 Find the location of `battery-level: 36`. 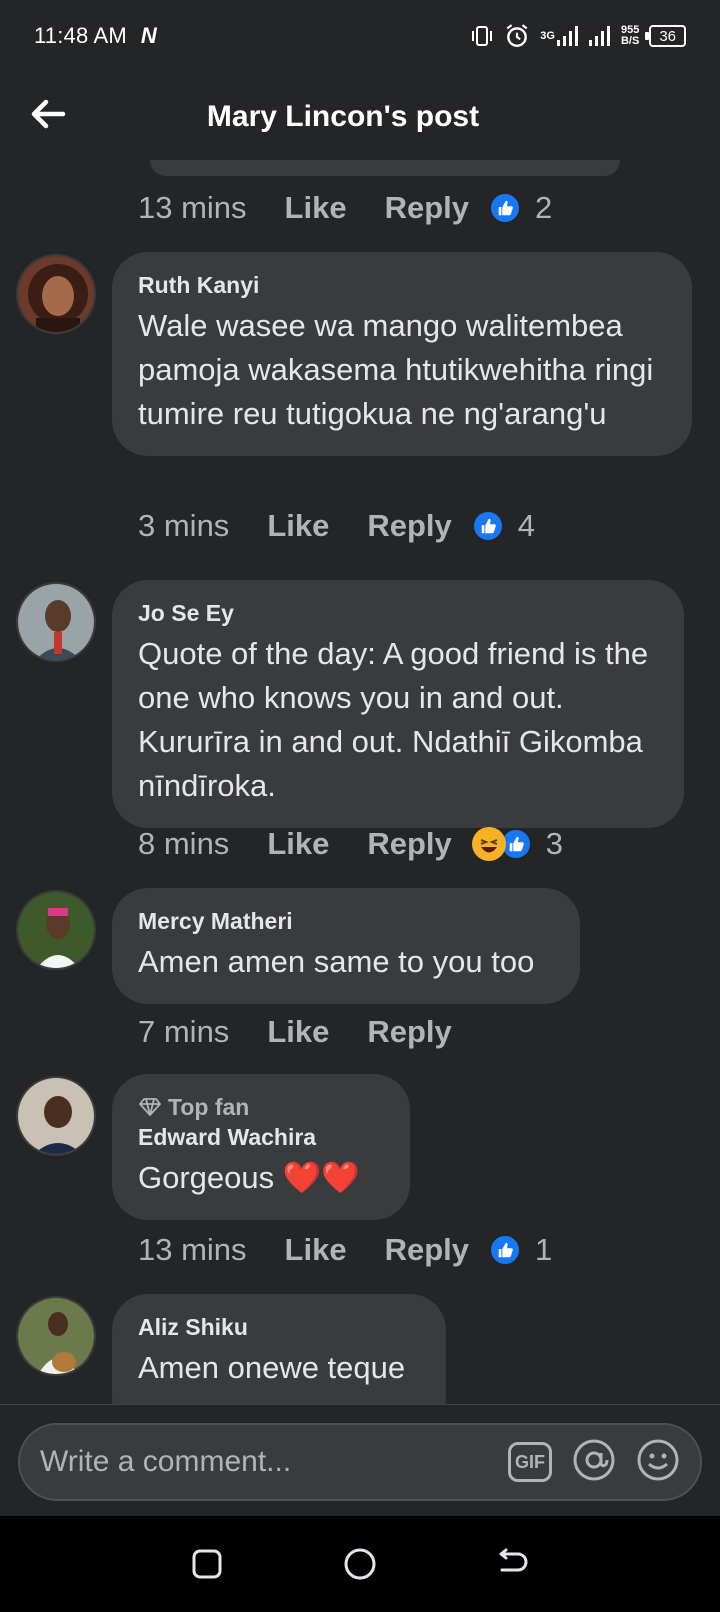

battery-level: 36 is located at coordinates (667, 36).